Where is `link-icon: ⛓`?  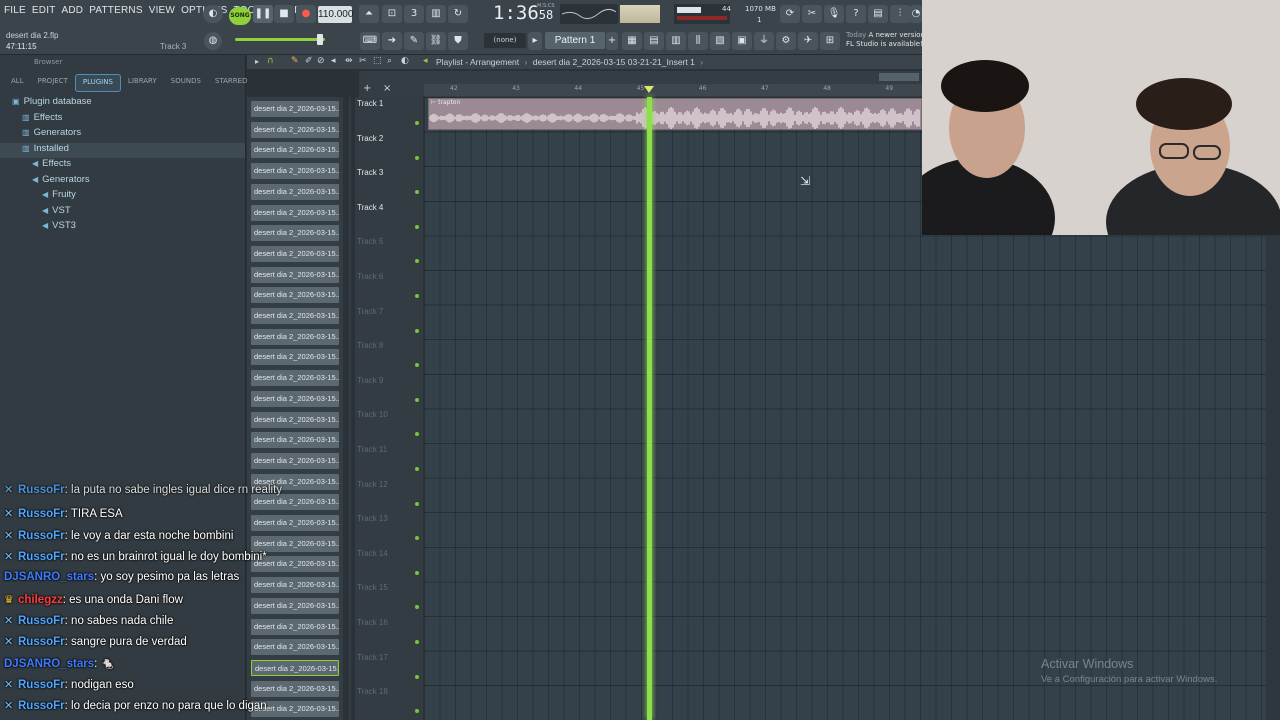
link-icon: ⛓ is located at coordinates (436, 41).